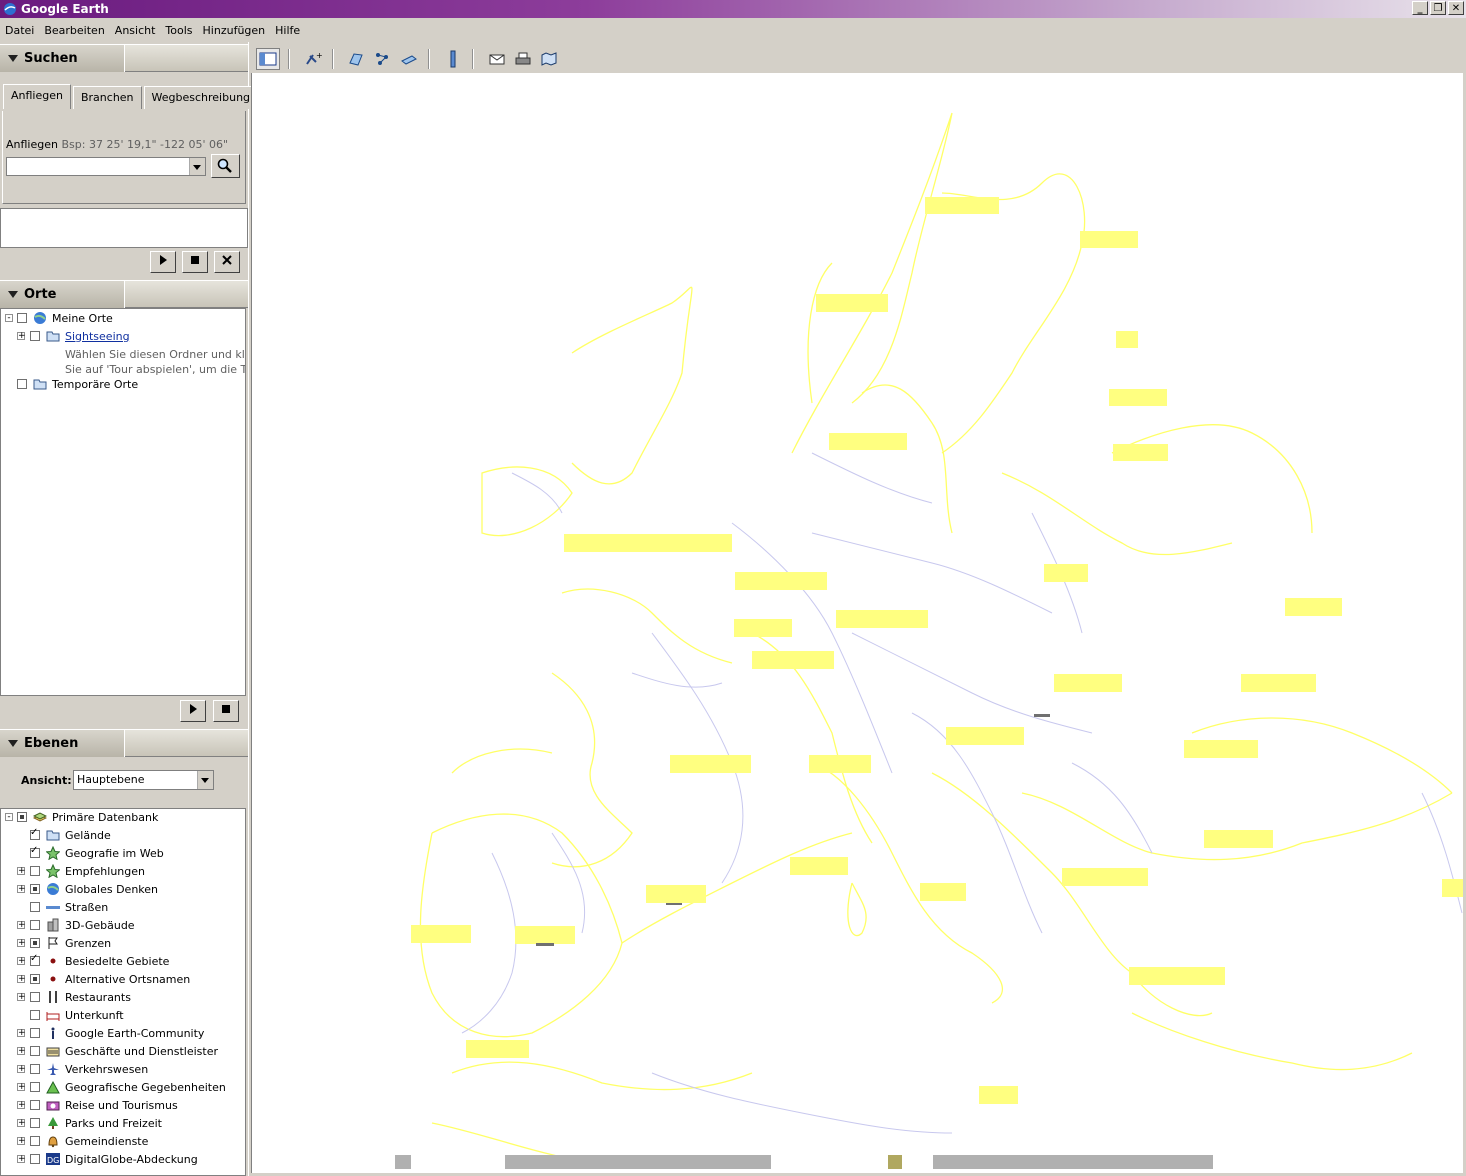 The height and width of the screenshot is (1176, 1466). Describe the element at coordinates (523, 59) in the screenshot. I see `print-button` at that location.